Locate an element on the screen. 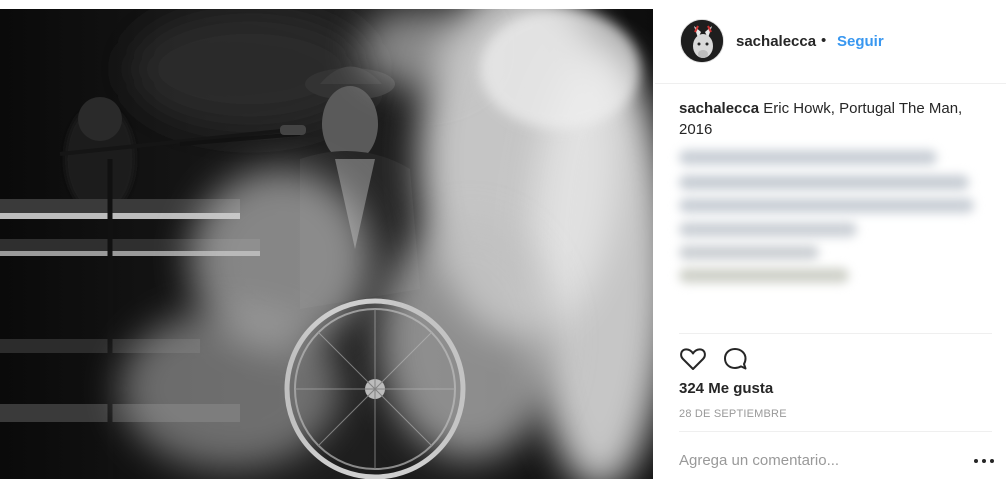 This screenshot has height=490, width=1006. post-header: sachalecca • Seguir is located at coordinates (830, 42).